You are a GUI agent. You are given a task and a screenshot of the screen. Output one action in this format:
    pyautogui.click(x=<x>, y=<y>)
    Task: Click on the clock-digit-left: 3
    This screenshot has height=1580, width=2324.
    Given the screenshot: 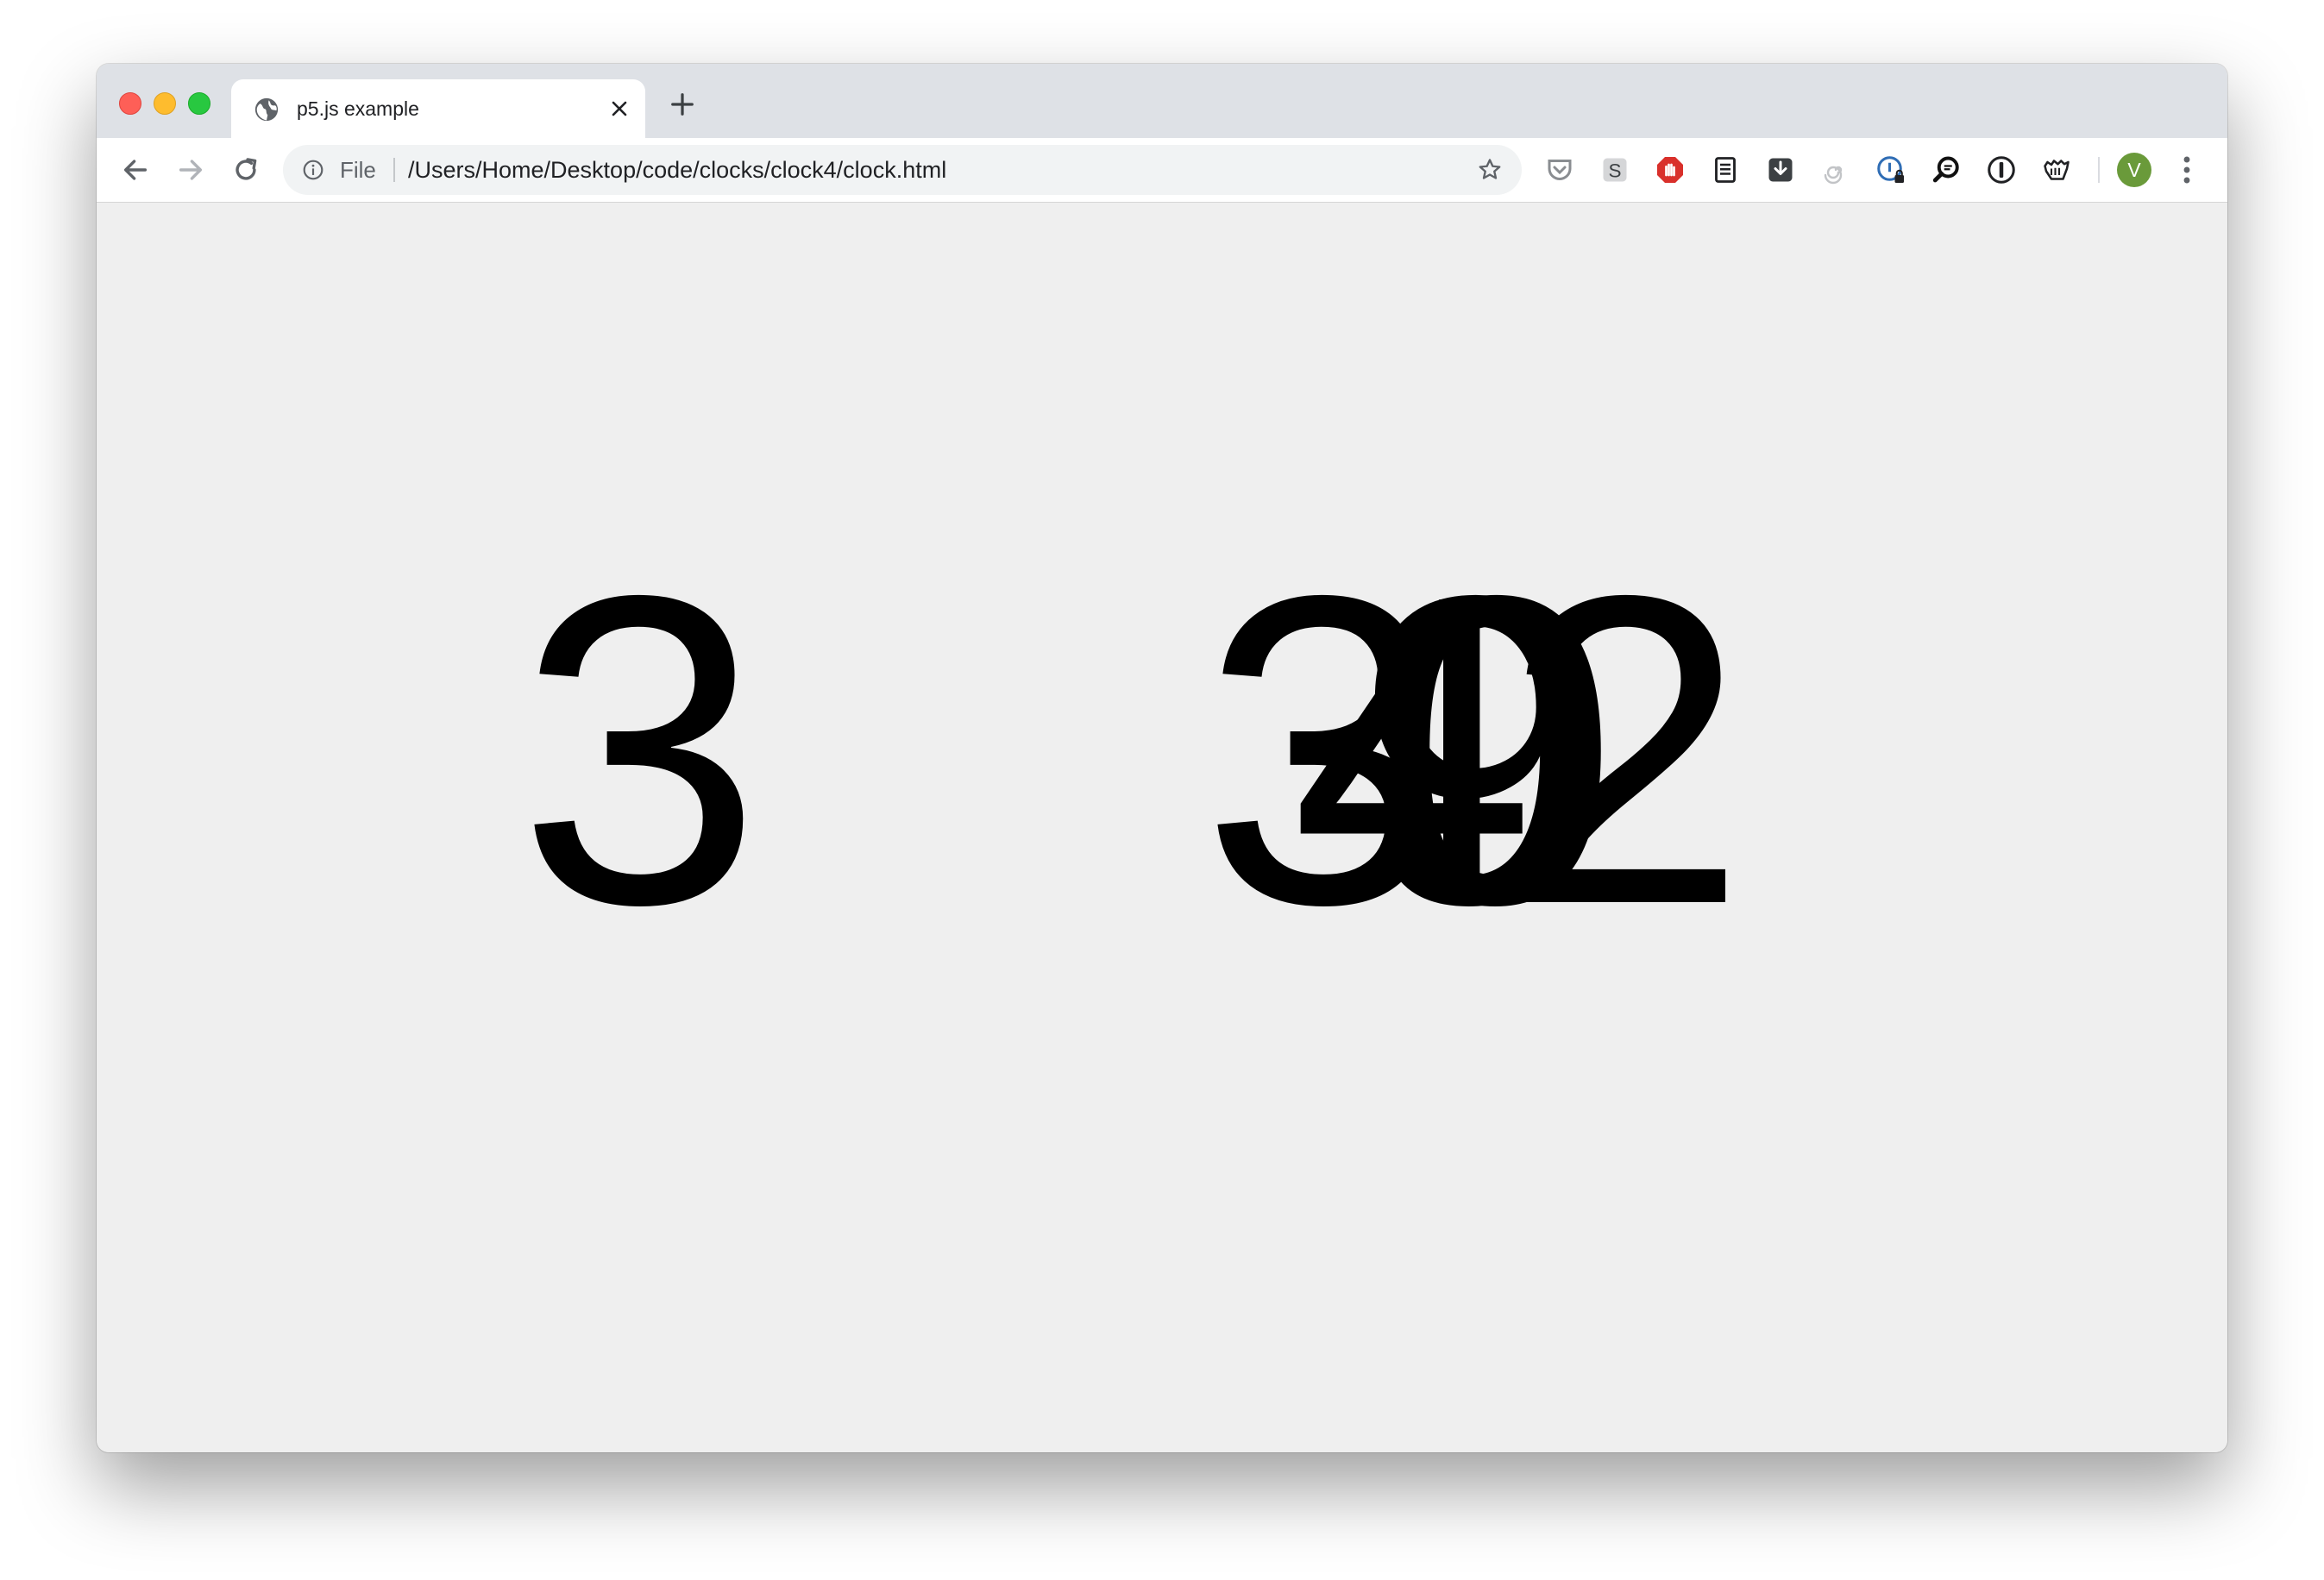 What is the action you would take?
    pyautogui.click(x=641, y=750)
    